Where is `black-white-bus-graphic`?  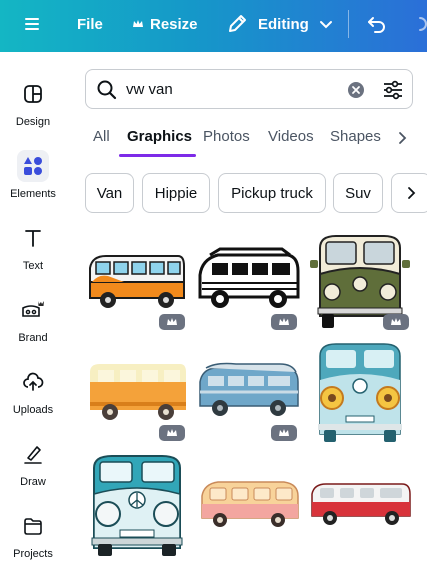 black-white-bus-graphic is located at coordinates (249, 277).